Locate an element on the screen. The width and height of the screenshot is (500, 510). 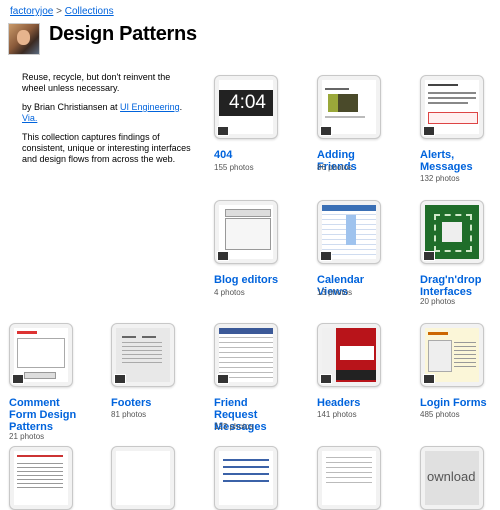
set-tile-drag-n-drop is located at coordinates (452, 232).